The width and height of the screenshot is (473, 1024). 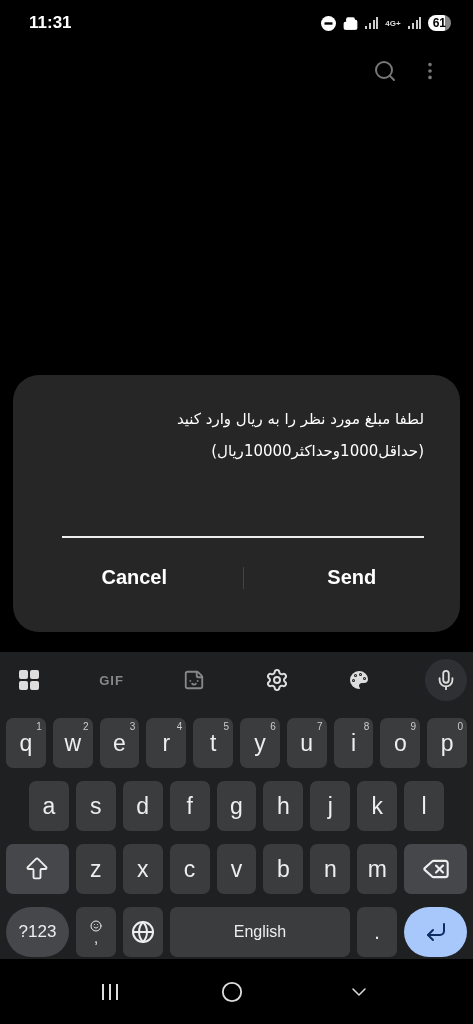 What do you see at coordinates (385, 71) in the screenshot?
I see `search-icon` at bounding box center [385, 71].